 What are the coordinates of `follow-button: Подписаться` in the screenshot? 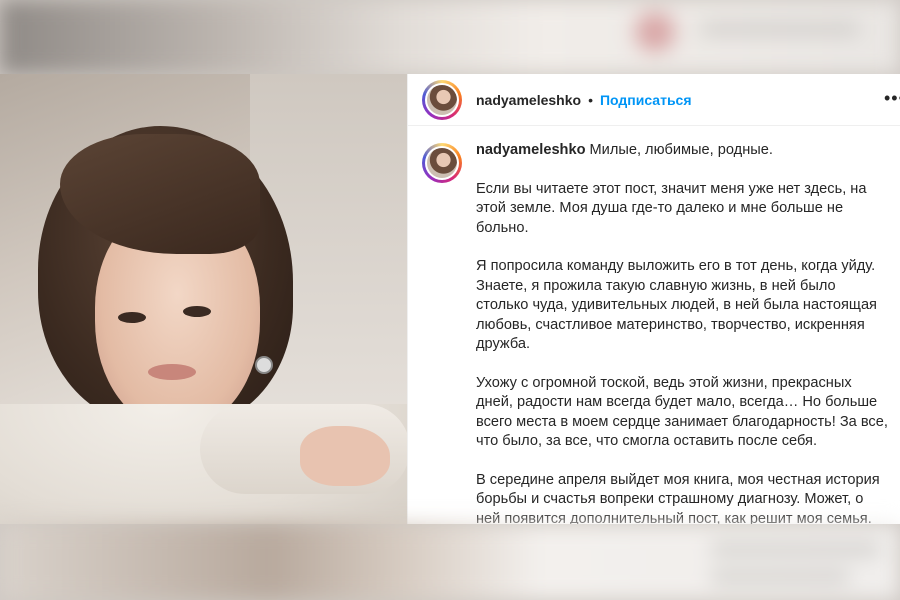 It's located at (646, 100).